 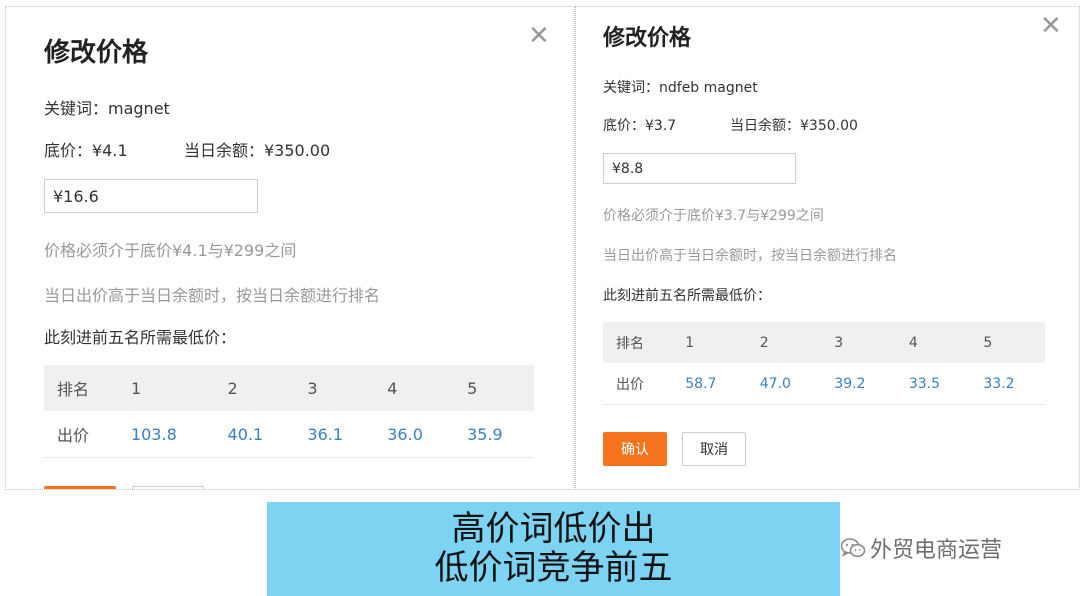 What do you see at coordinates (784, 384) in the screenshot?
I see `bid-value: 47.0` at bounding box center [784, 384].